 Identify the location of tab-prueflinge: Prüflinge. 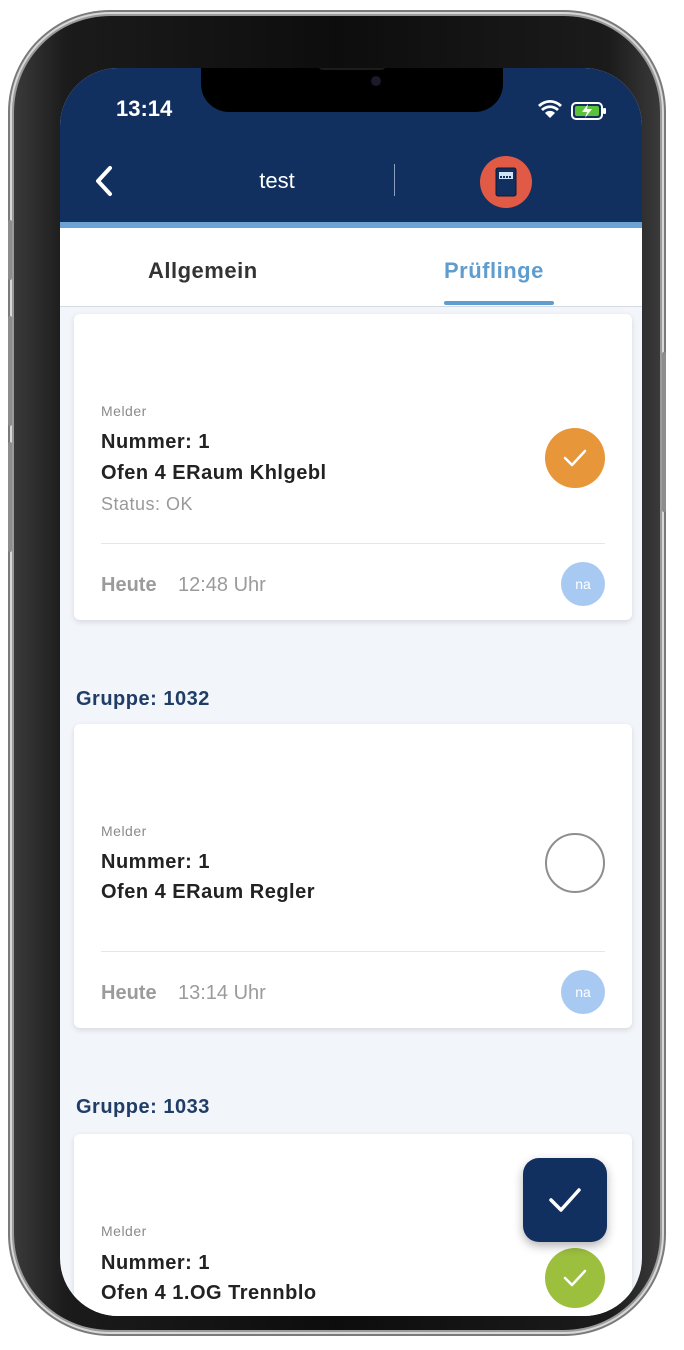
(494, 271).